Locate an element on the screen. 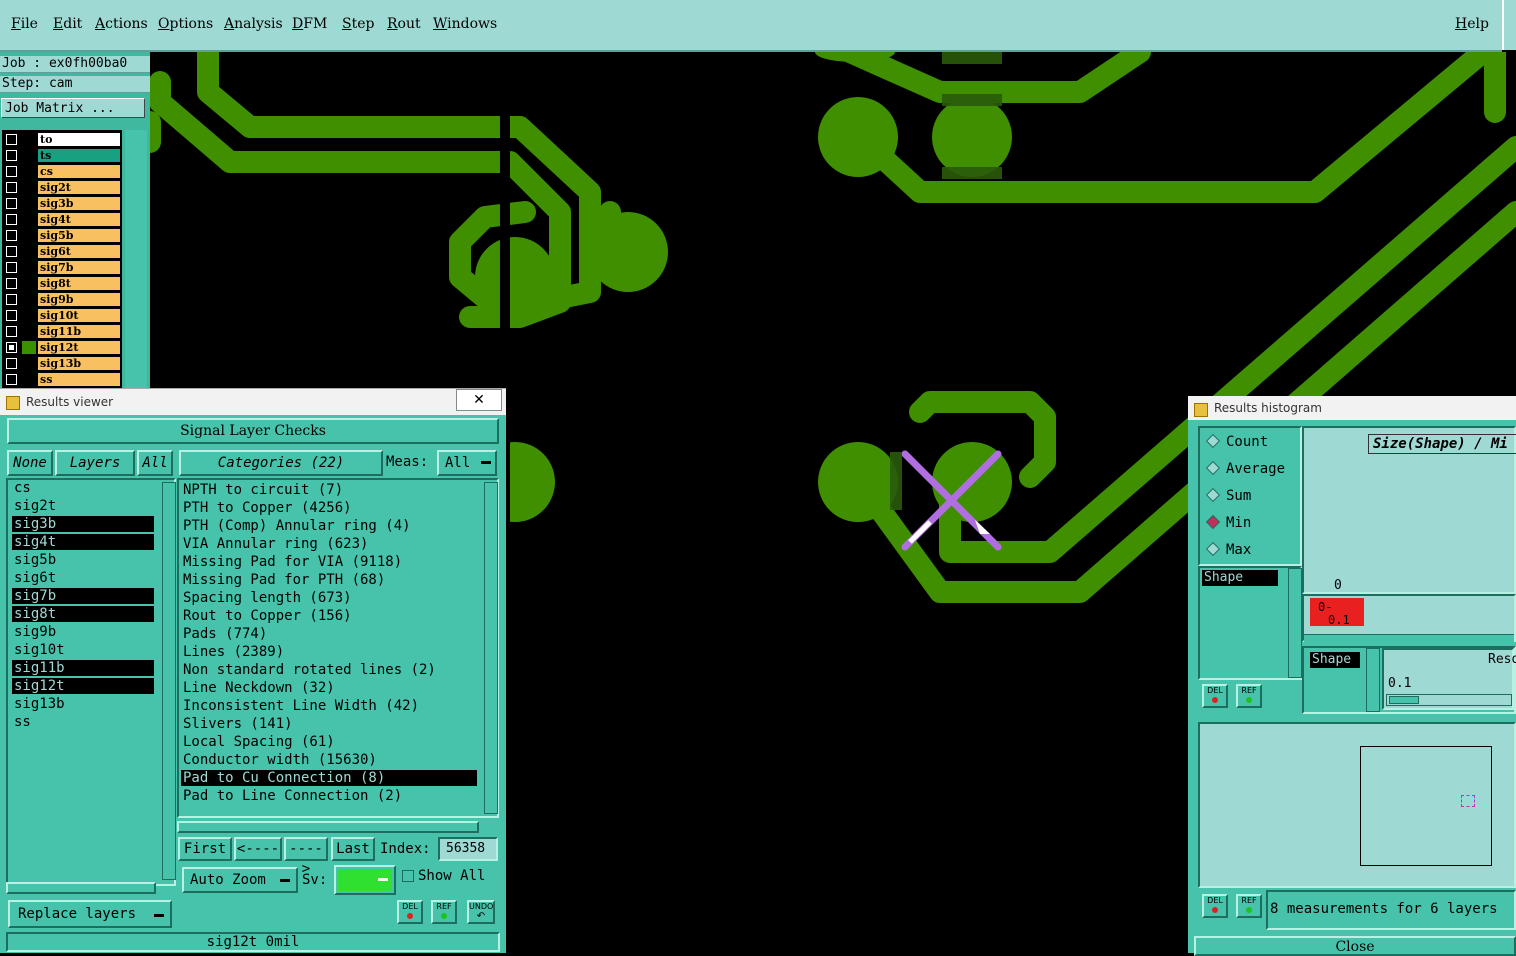  shape-list-scrollbar is located at coordinates (1295, 623).